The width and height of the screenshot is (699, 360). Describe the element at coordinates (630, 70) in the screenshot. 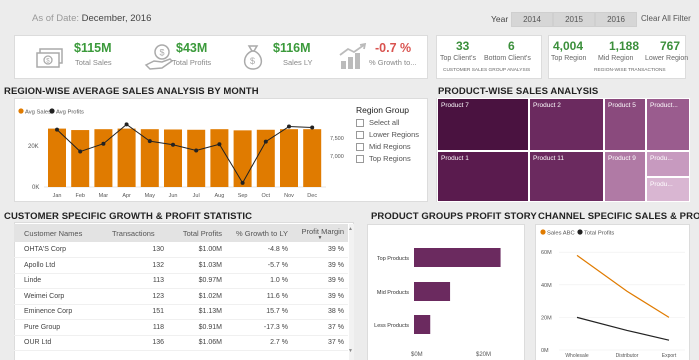

I see `region-stats-caption: REGION-WISE TRANSACTIONS` at that location.